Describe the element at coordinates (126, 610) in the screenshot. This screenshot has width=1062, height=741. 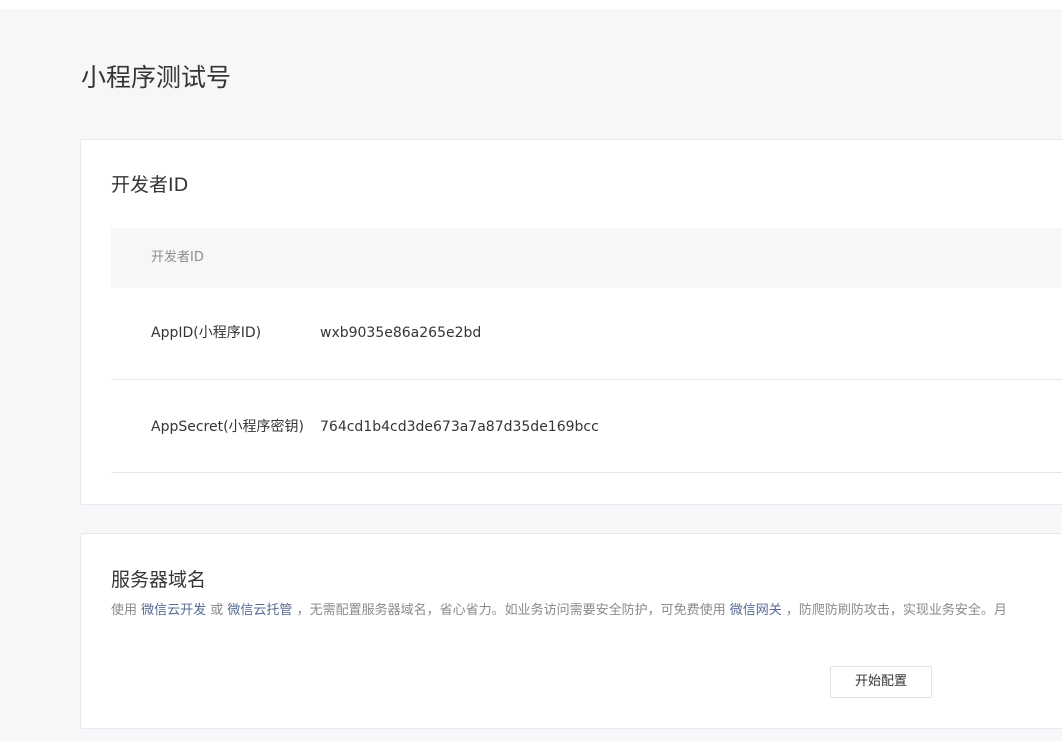
I see `desc-text-1: 使用` at that location.